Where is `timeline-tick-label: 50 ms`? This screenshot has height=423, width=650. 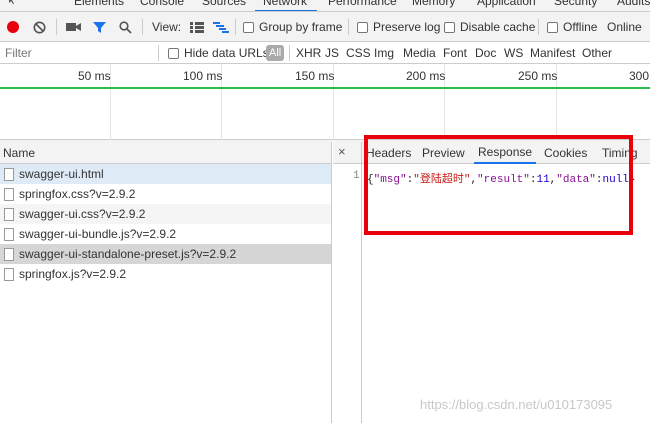 timeline-tick-label: 50 ms is located at coordinates (94, 76).